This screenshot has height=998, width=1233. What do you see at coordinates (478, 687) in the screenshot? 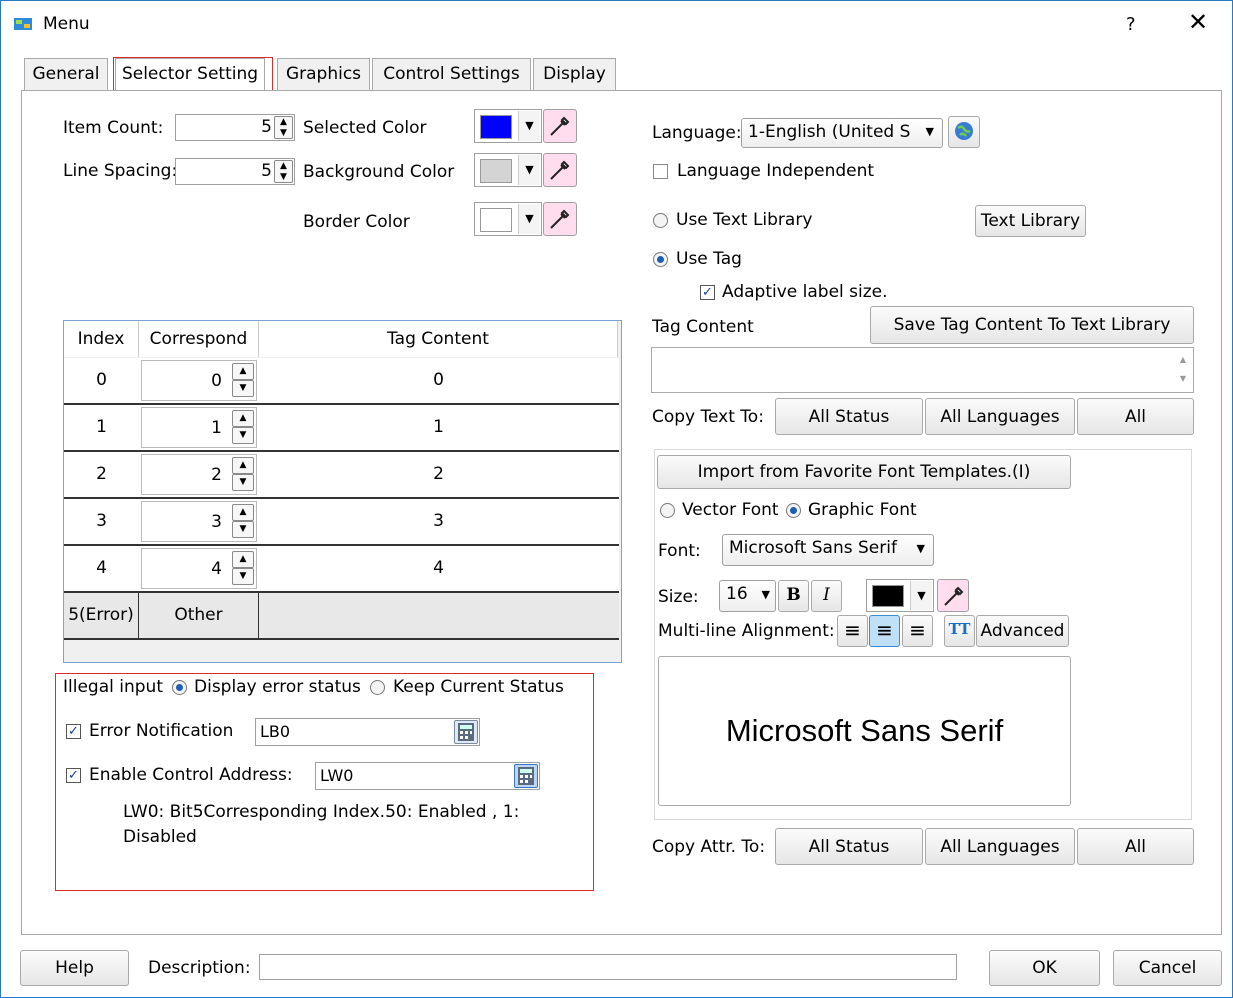
I see `keep-current-label: Keep Current Status` at bounding box center [478, 687].